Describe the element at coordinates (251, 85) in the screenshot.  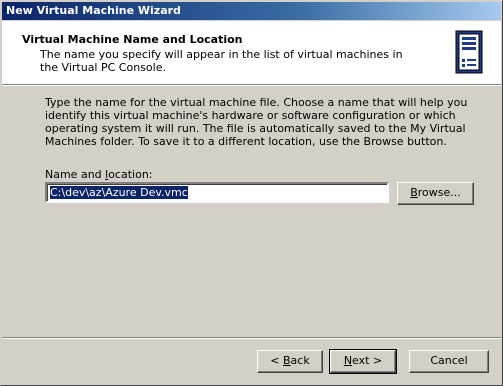
I see `header-divider` at that location.